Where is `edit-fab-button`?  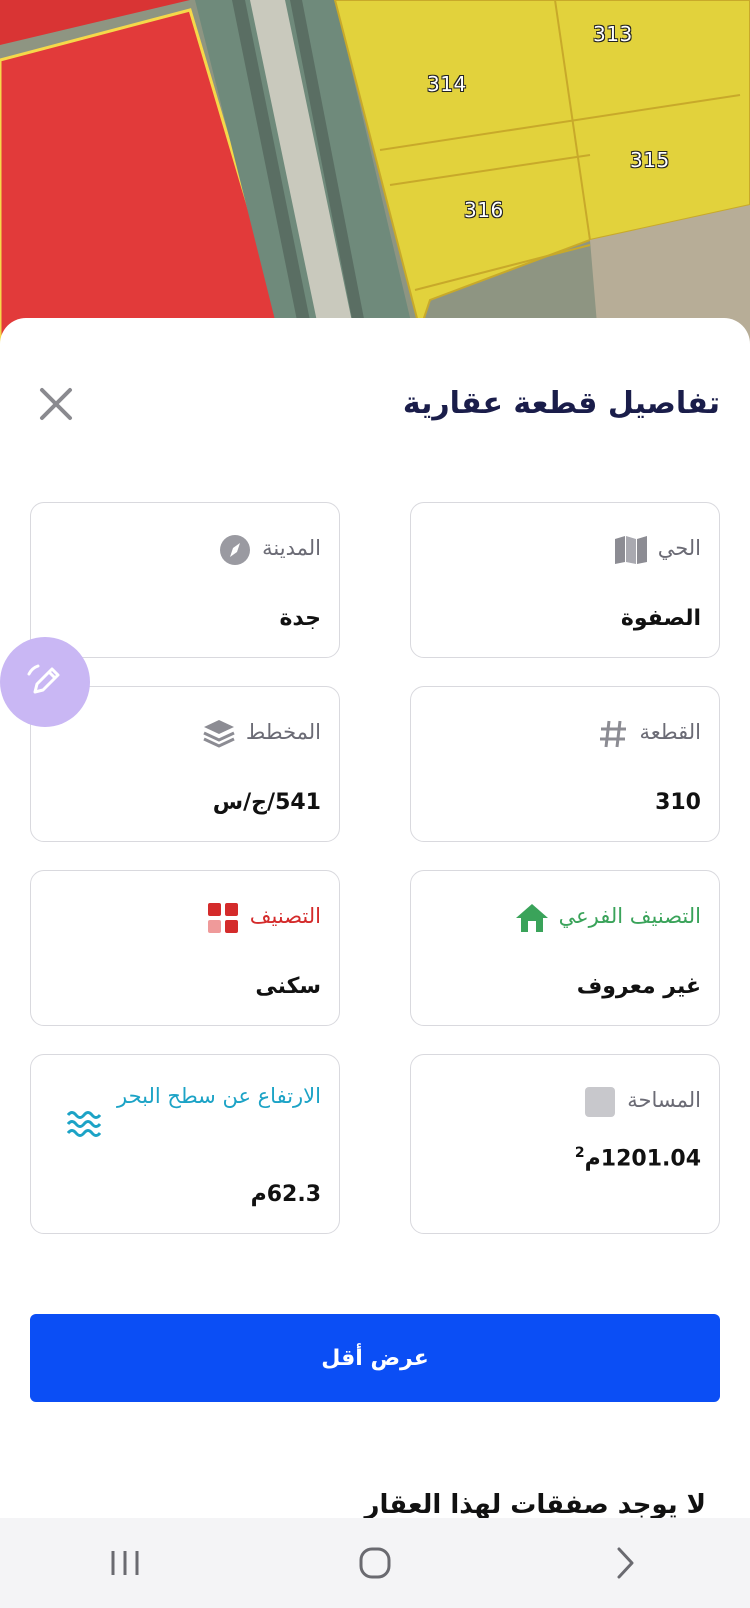
edit-fab-button is located at coordinates (45, 682).